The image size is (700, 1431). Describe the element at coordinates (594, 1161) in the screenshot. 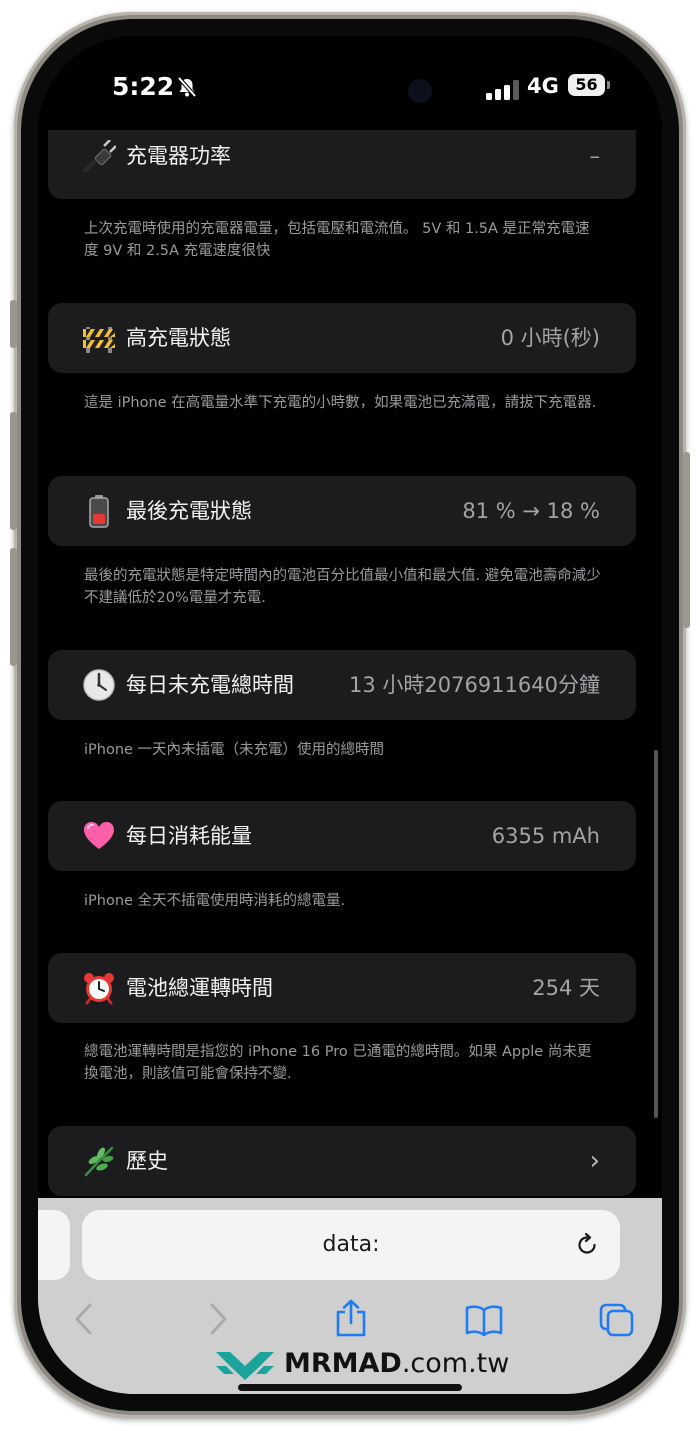

I see `chevron-right-icon: ›` at that location.